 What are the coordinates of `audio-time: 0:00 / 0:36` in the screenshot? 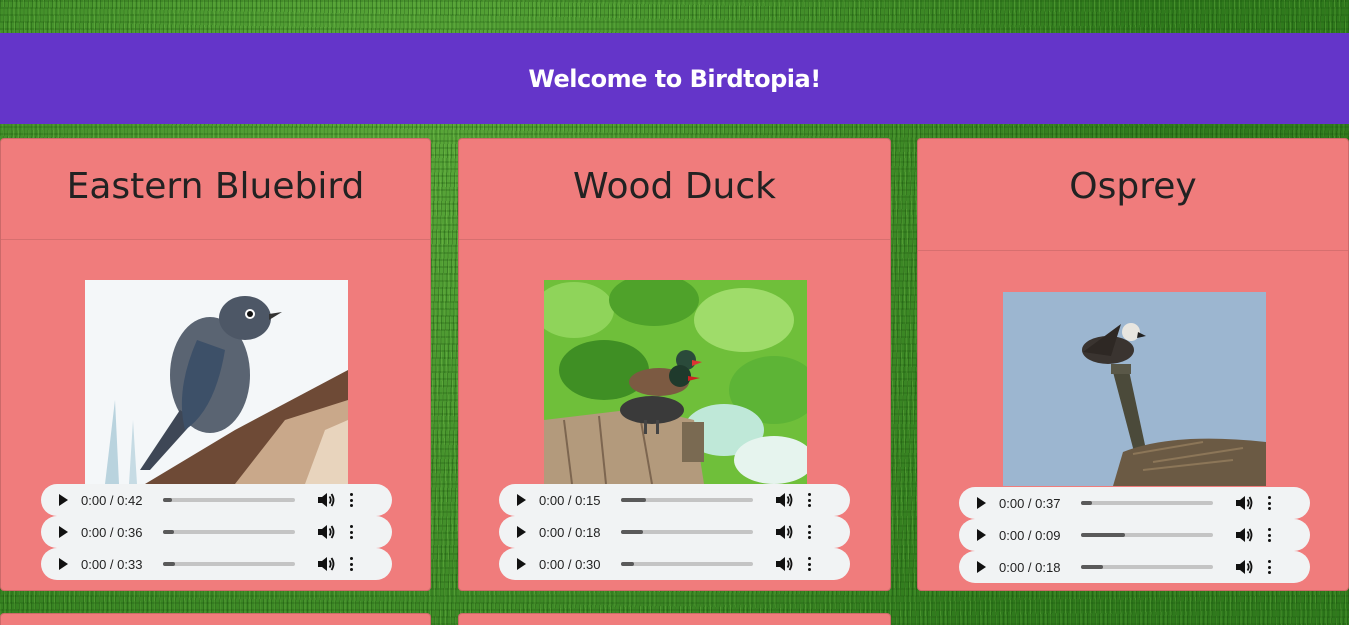 It's located at (112, 532).